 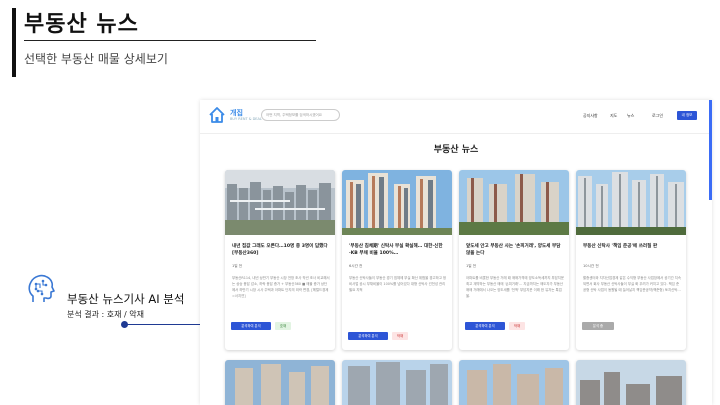 I want to click on nav-notice: 공지사항, so click(x=590, y=116).